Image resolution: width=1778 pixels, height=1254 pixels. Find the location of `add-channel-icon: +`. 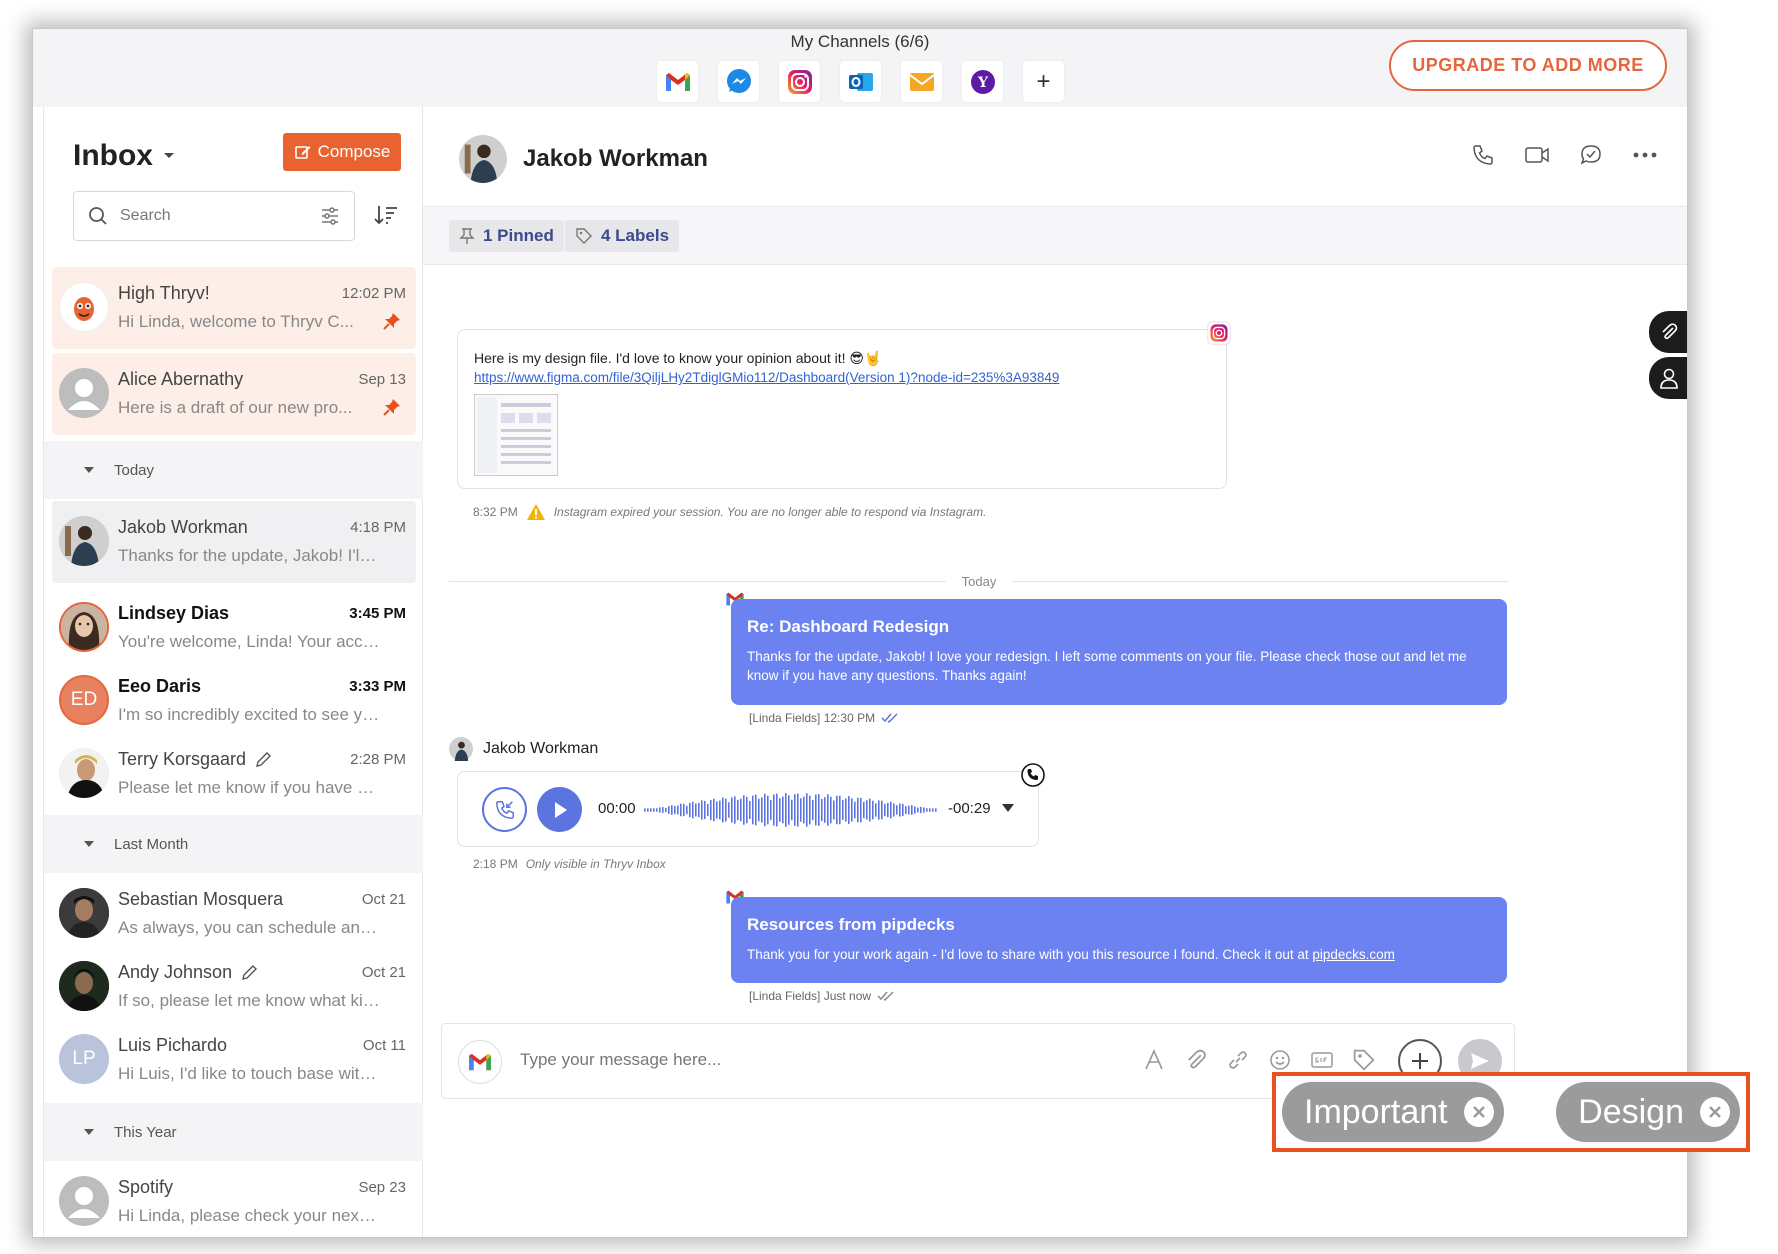

add-channel-icon: + is located at coordinates (1043, 81).